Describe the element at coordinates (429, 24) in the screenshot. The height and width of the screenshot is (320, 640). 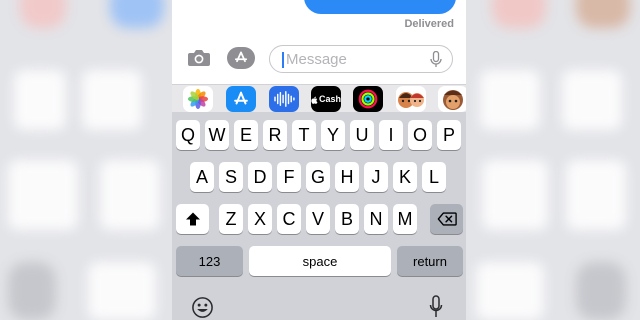
I see `delivery-status: Delivered` at that location.